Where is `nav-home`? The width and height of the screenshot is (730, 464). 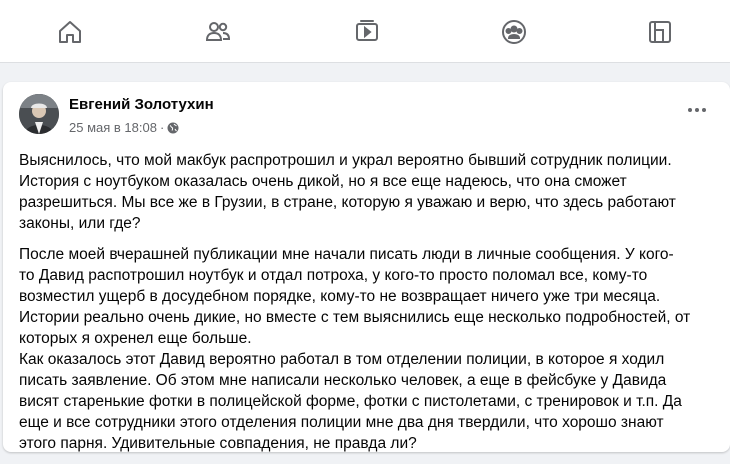
nav-home is located at coordinates (70, 32).